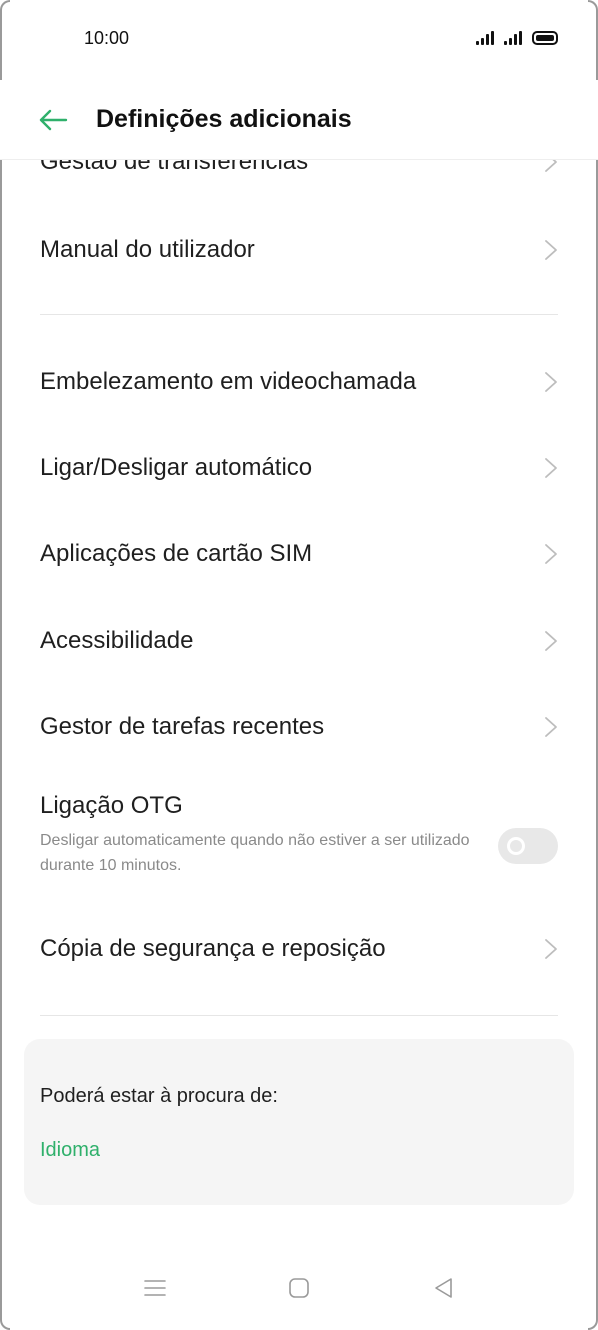  Describe the element at coordinates (147, 249) in the screenshot. I see `list-item-label: Manual do utilizador` at that location.